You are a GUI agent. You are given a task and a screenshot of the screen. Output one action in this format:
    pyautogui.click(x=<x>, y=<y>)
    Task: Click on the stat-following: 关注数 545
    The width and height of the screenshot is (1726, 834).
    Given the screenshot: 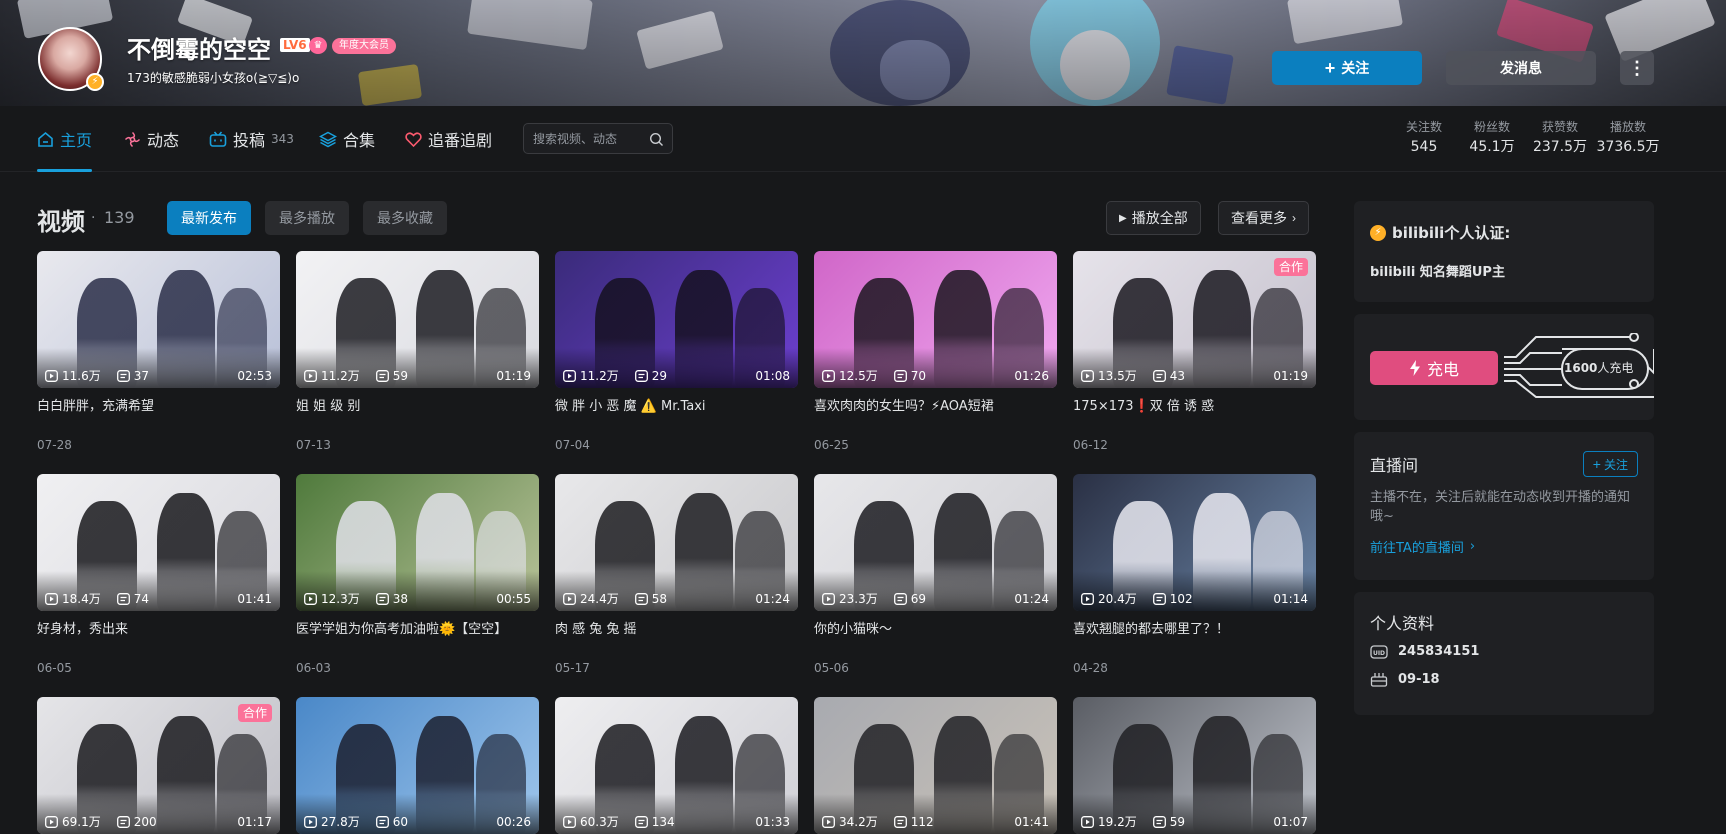 What is the action you would take?
    pyautogui.click(x=1424, y=138)
    